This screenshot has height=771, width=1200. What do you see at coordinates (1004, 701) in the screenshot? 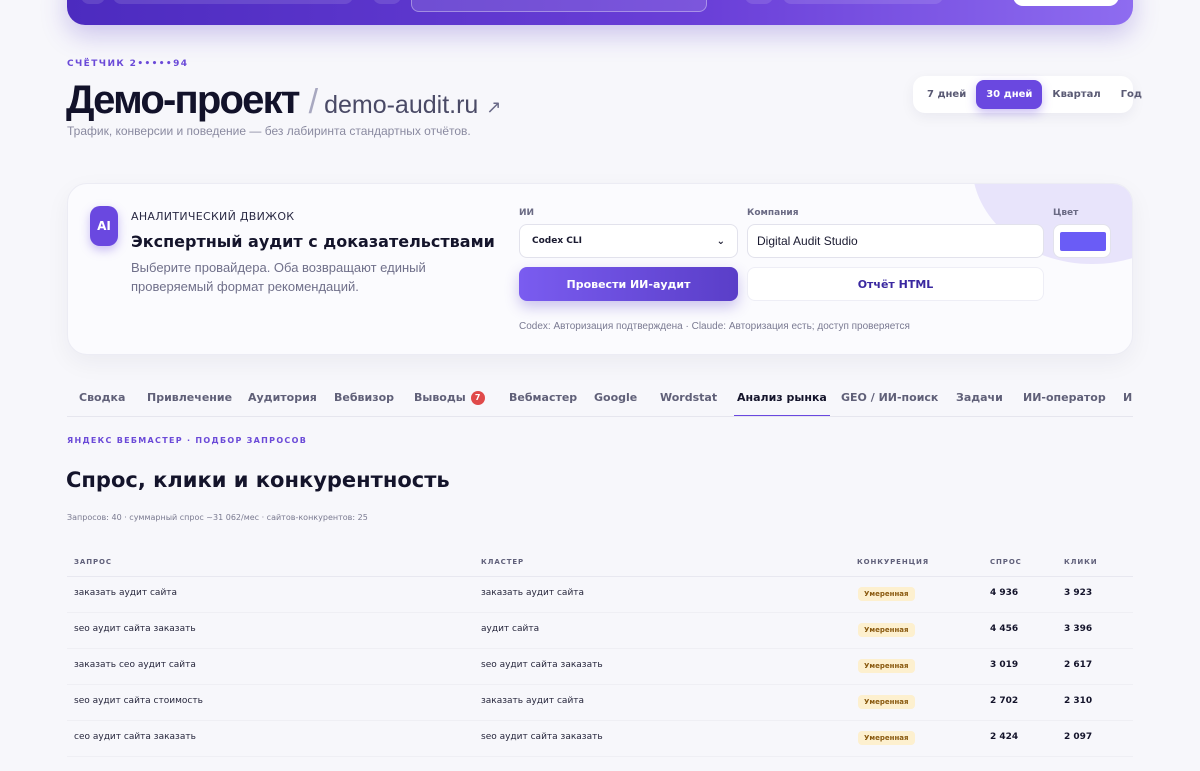
I see `row-demand: 2 702` at bounding box center [1004, 701].